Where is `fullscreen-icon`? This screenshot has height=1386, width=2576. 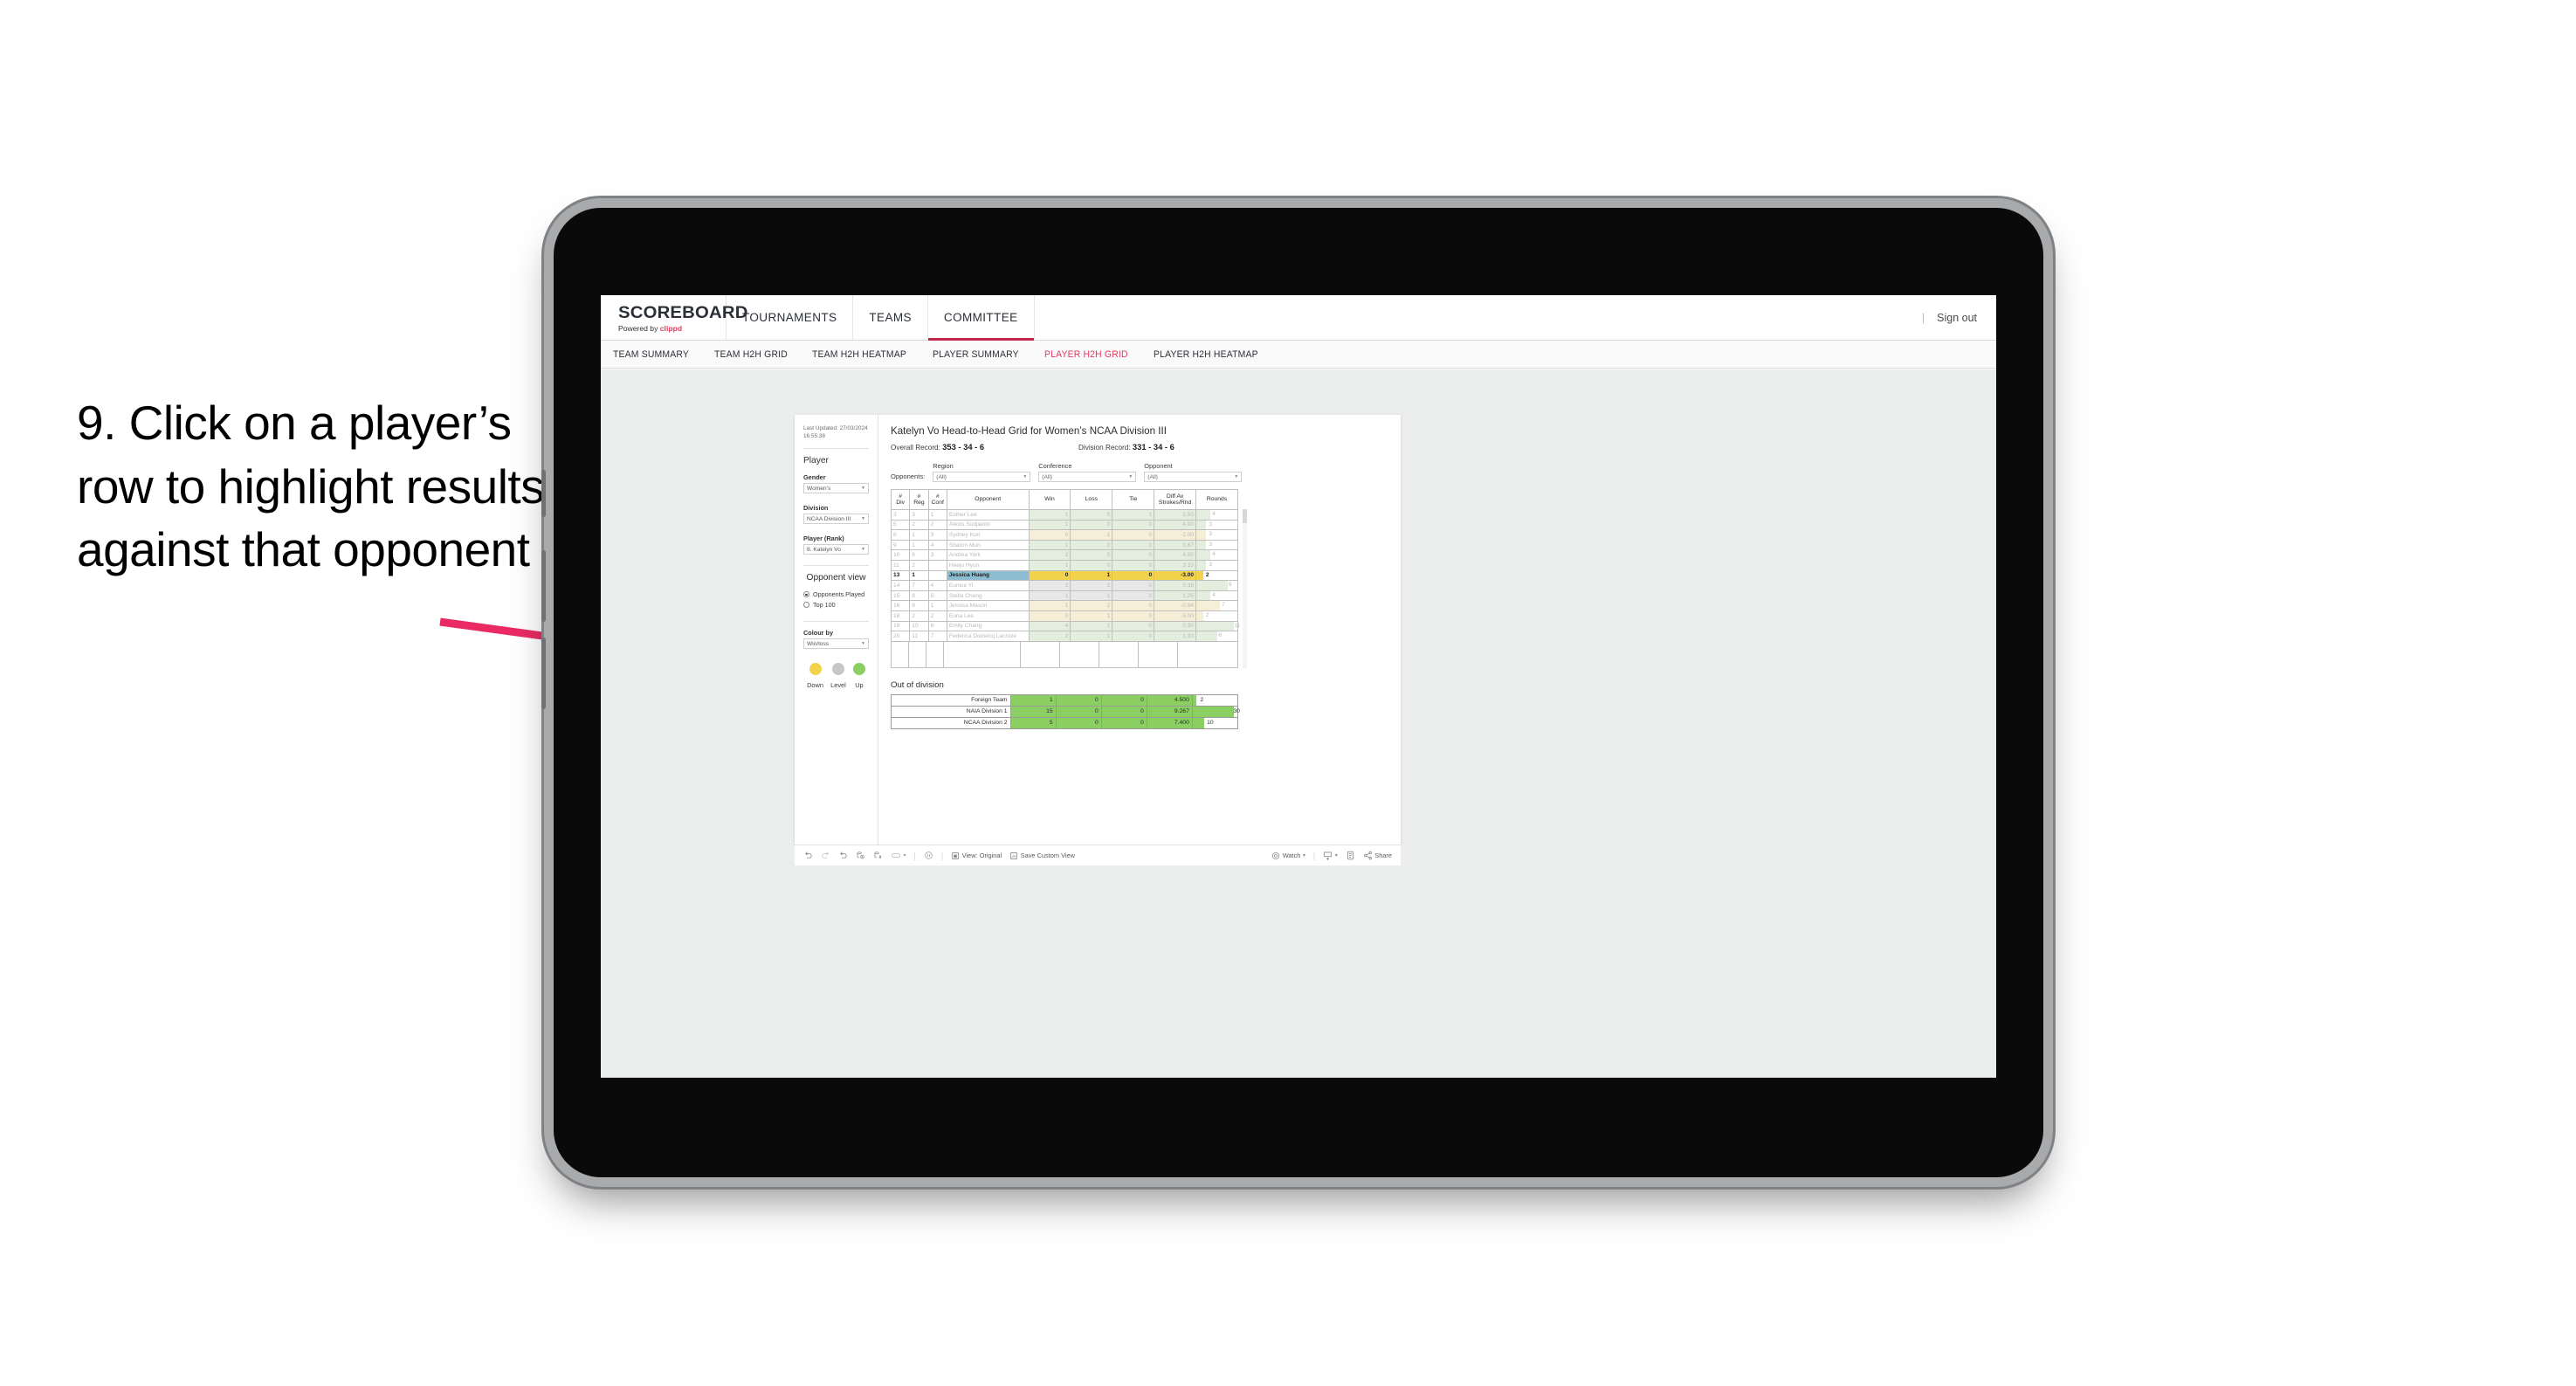 fullscreen-icon is located at coordinates (1350, 855).